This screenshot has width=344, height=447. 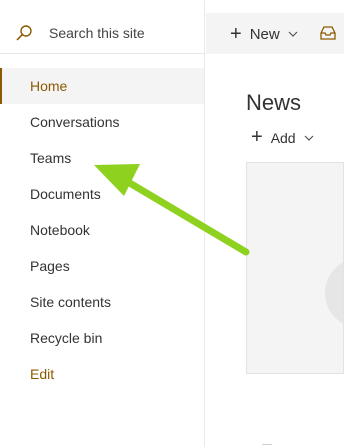 What do you see at coordinates (97, 33) in the screenshot?
I see `search-input: Search this site` at bounding box center [97, 33].